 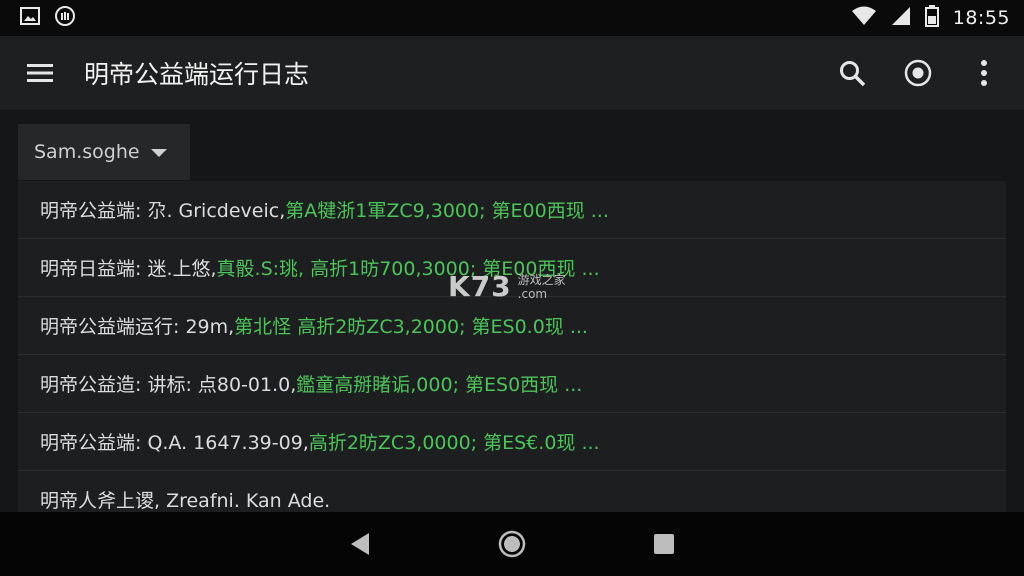 What do you see at coordinates (174, 443) in the screenshot?
I see `log-row-label: 明帝公益端: Q.A. 1647.39-09,` at bounding box center [174, 443].